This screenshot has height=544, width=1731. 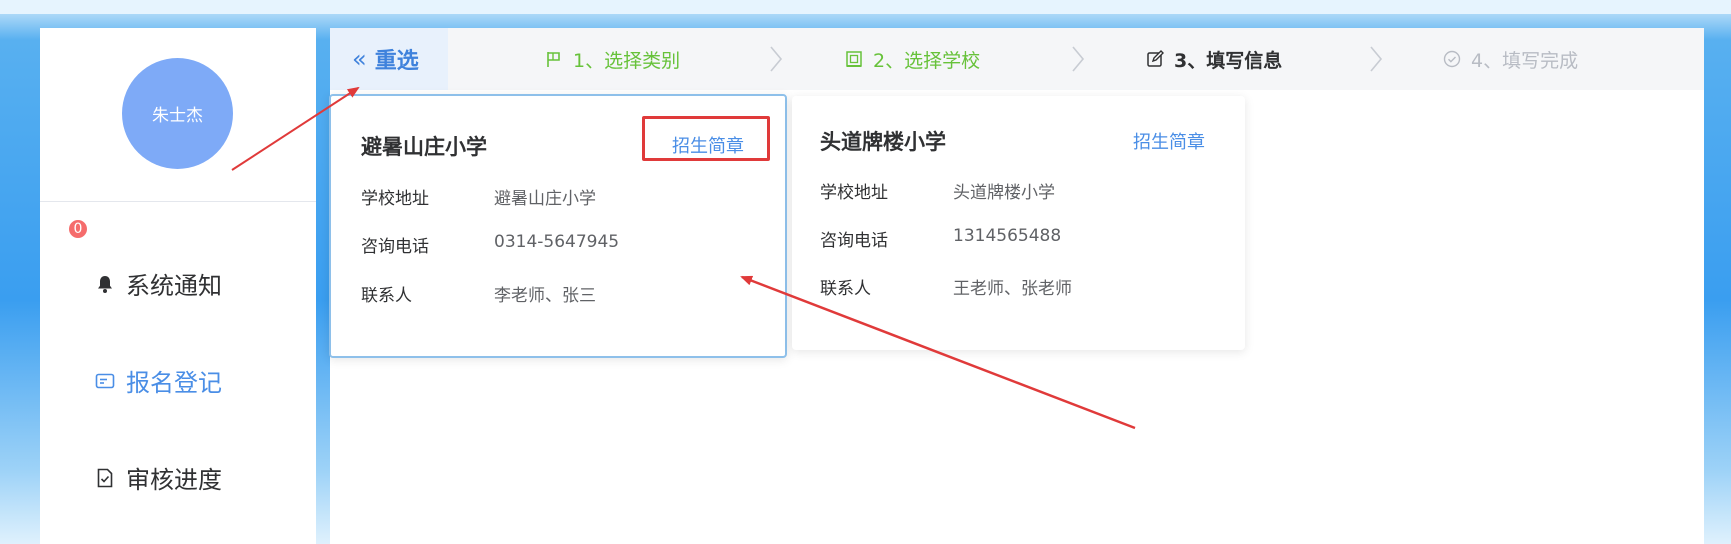 I want to click on school-contact-row: 联系人 王老师、张老师, so click(x=946, y=286).